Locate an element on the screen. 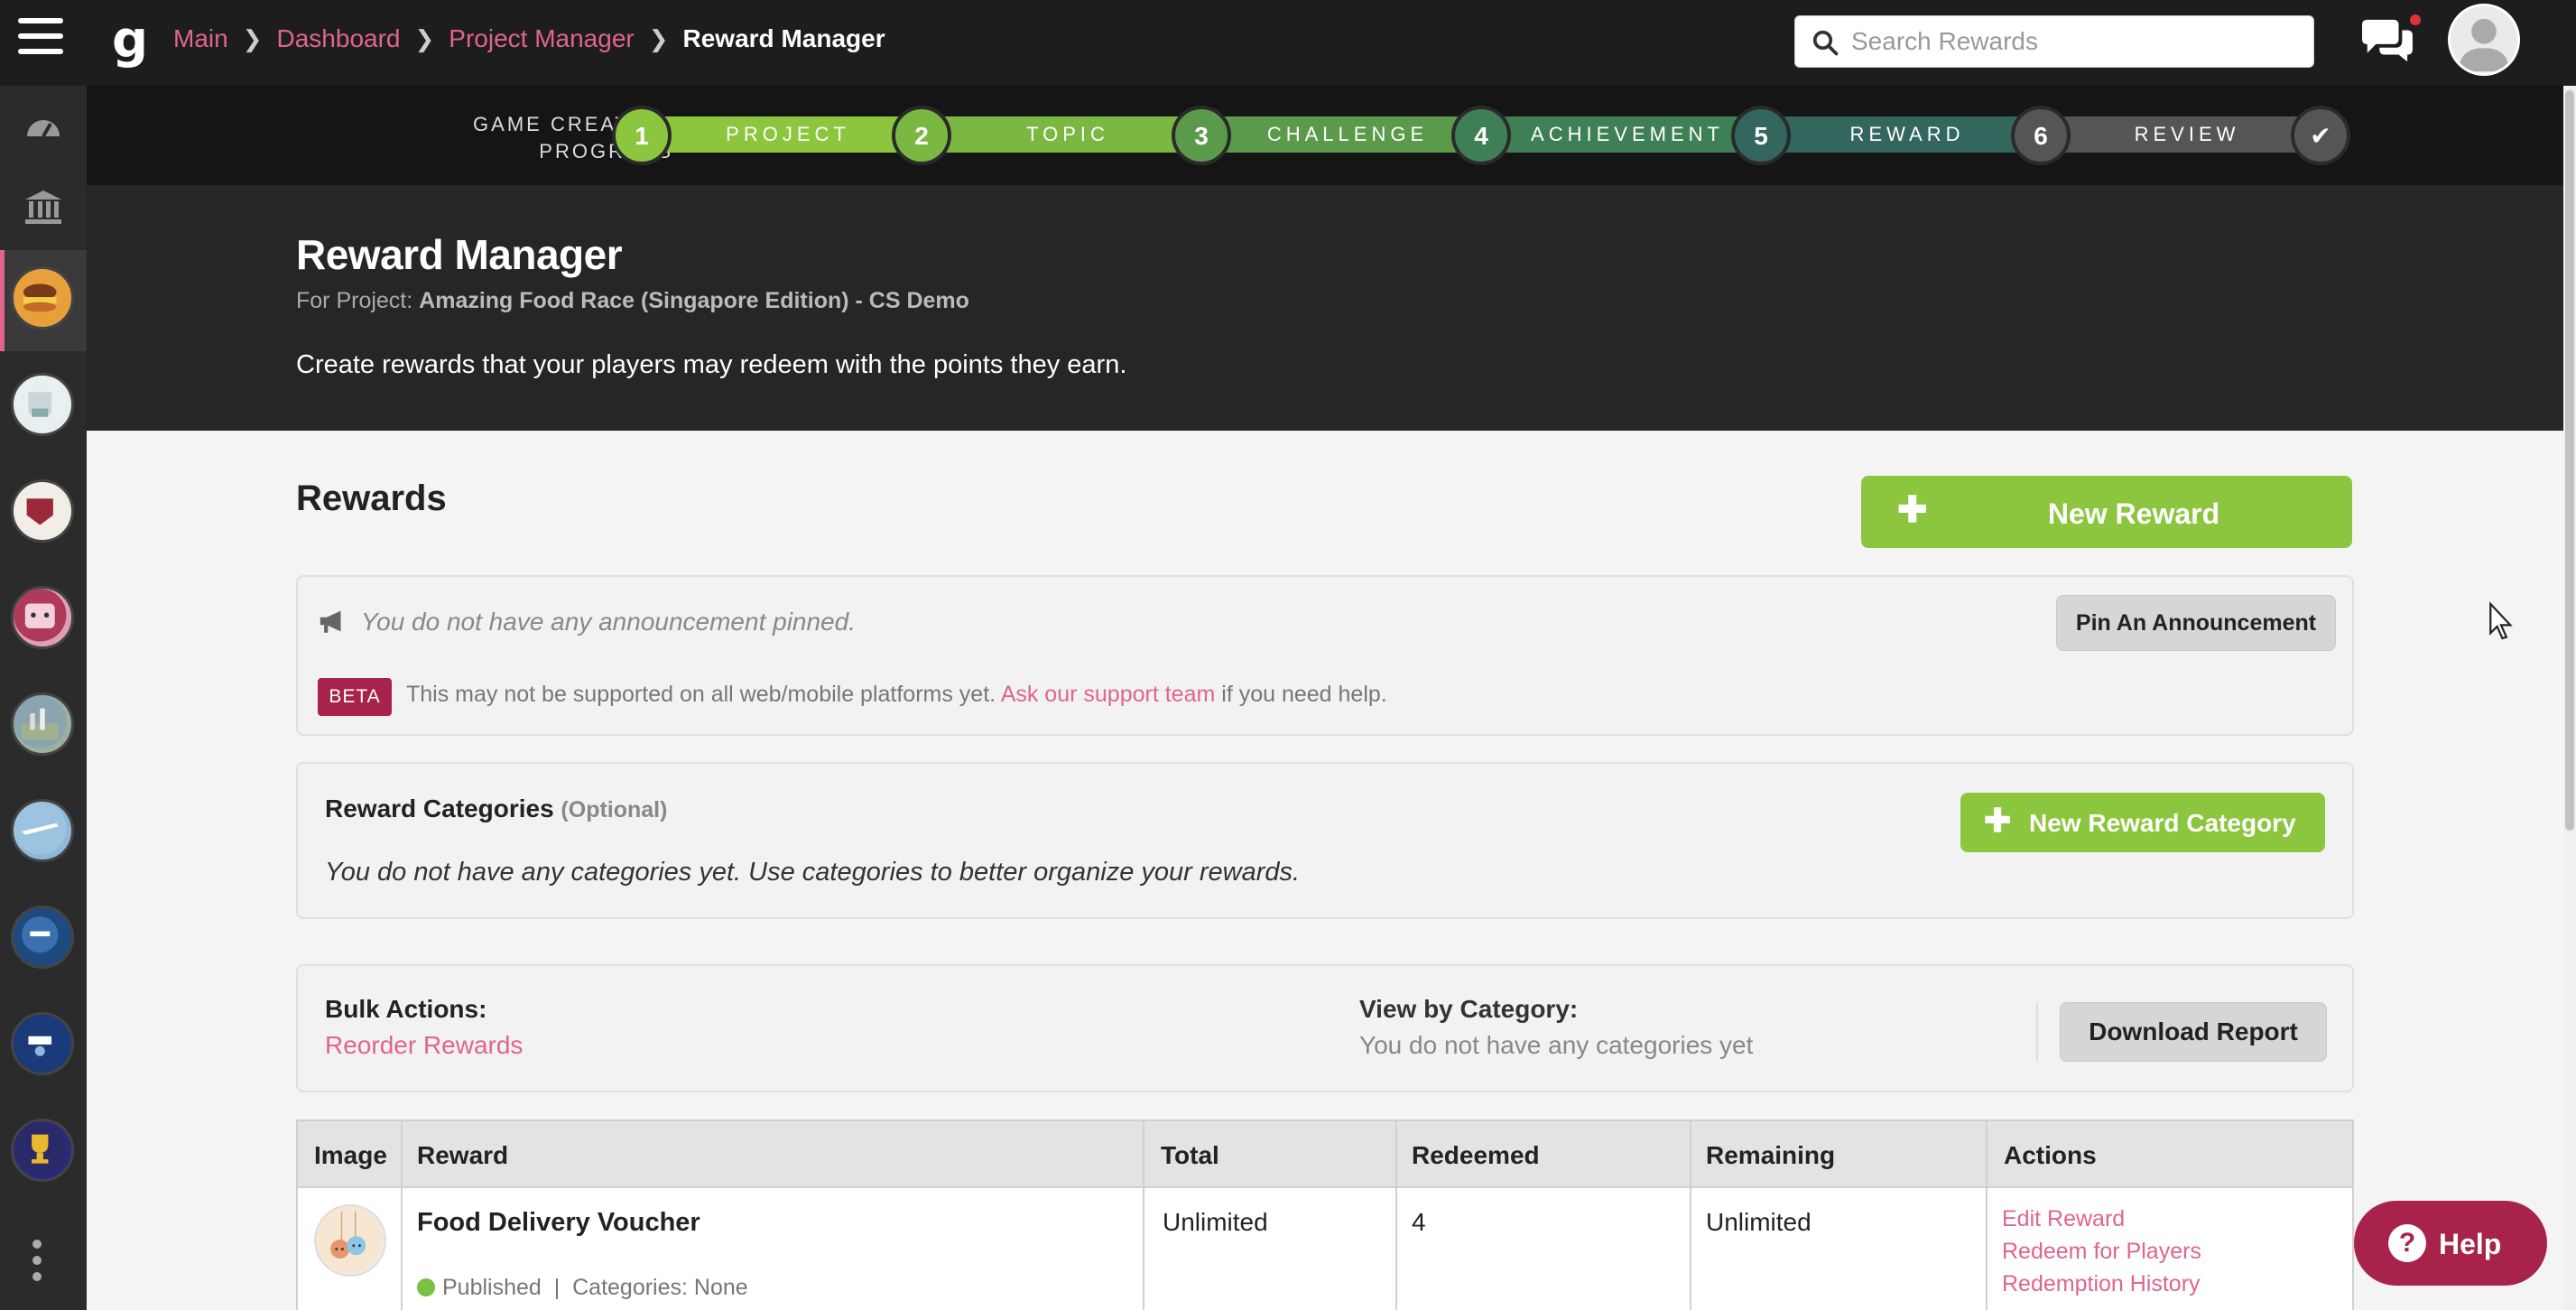 This screenshot has height=1310, width=2576. col-remaining: Remaining is located at coordinates (1771, 1155).